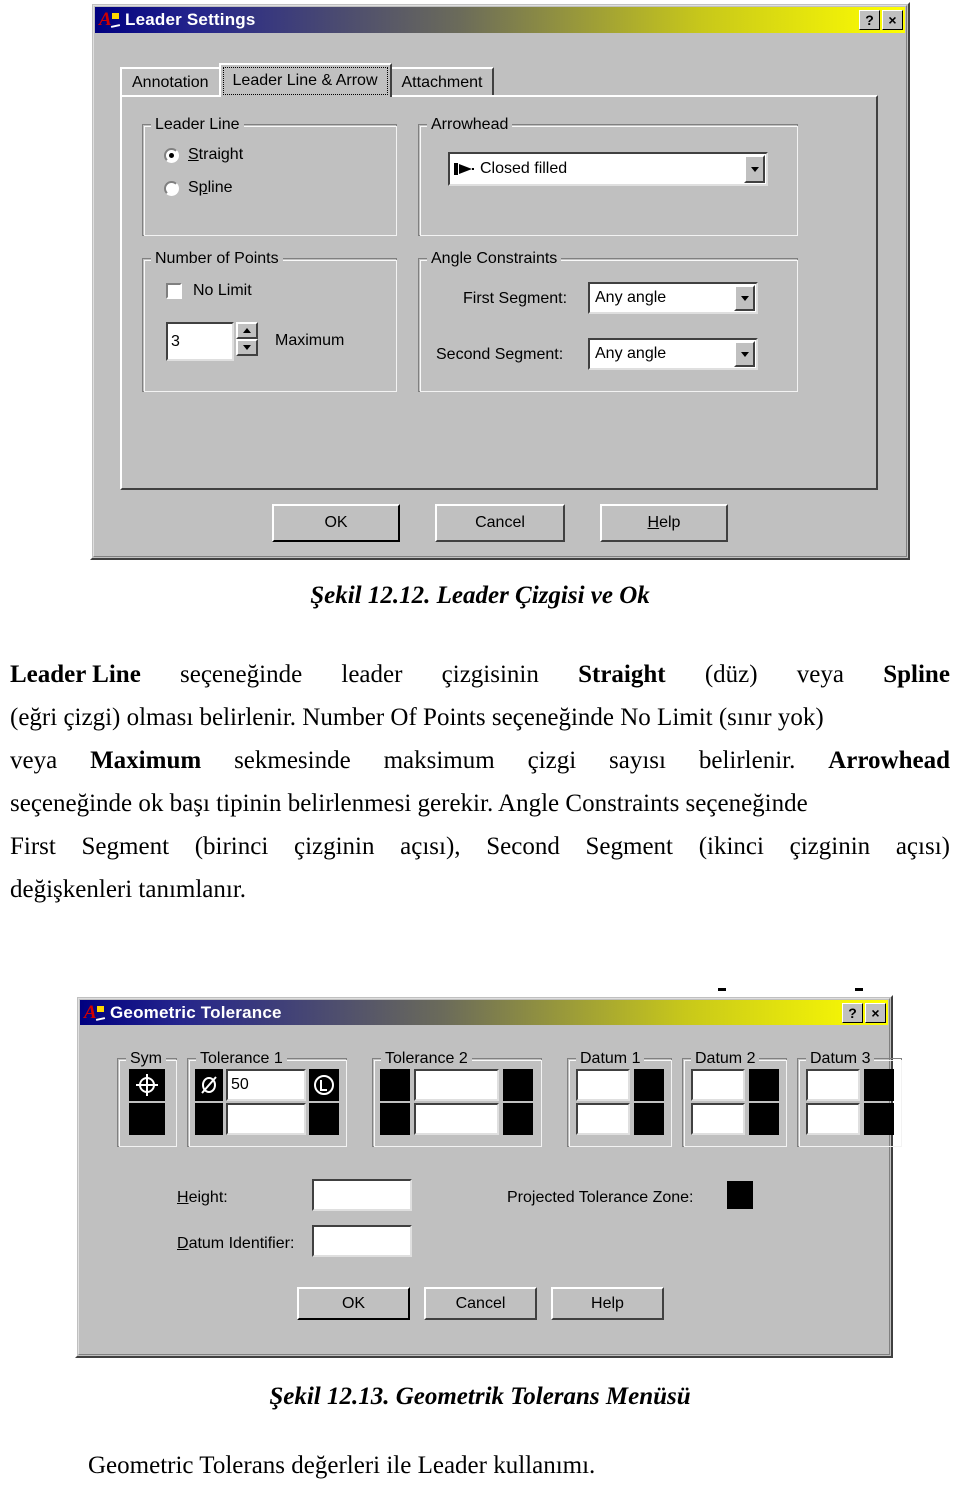 Image resolution: width=960 pixels, height=1493 pixels. I want to click on radio-spline-label: Spline, so click(210, 188).